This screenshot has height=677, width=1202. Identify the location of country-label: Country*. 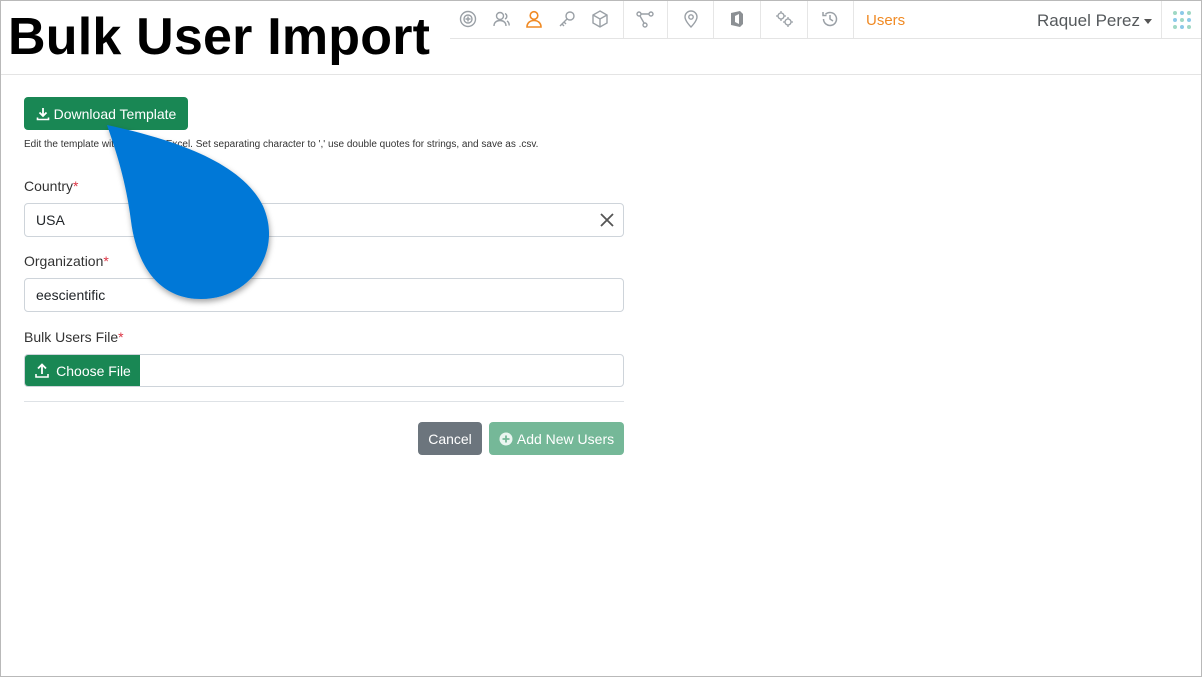
(51, 186).